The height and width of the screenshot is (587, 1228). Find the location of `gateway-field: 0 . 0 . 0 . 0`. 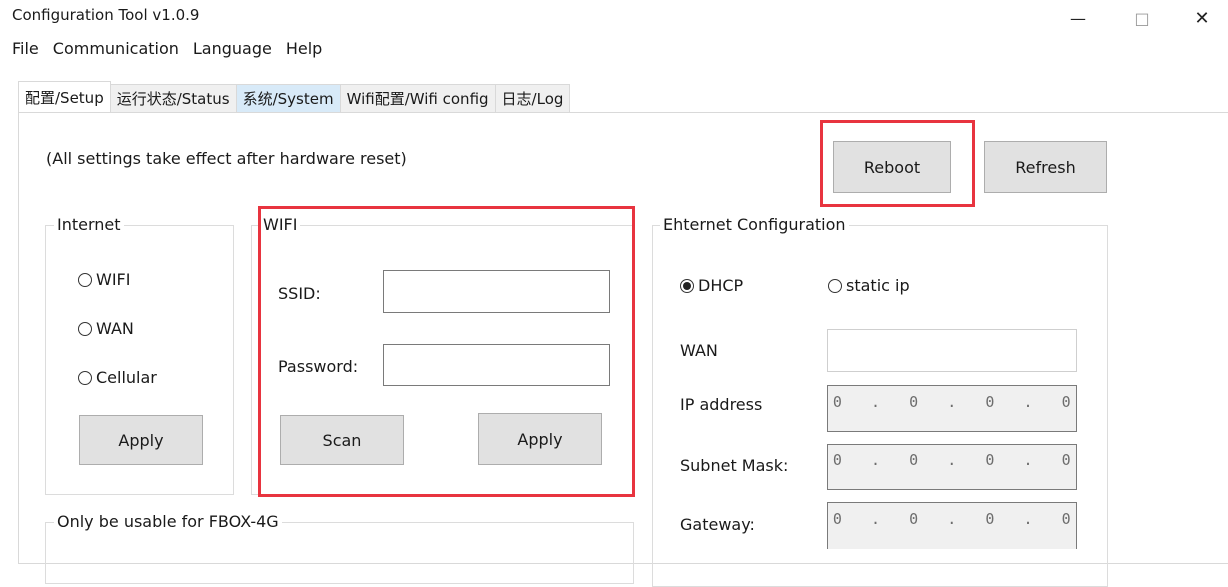

gateway-field: 0 . 0 . 0 . 0 is located at coordinates (952, 525).